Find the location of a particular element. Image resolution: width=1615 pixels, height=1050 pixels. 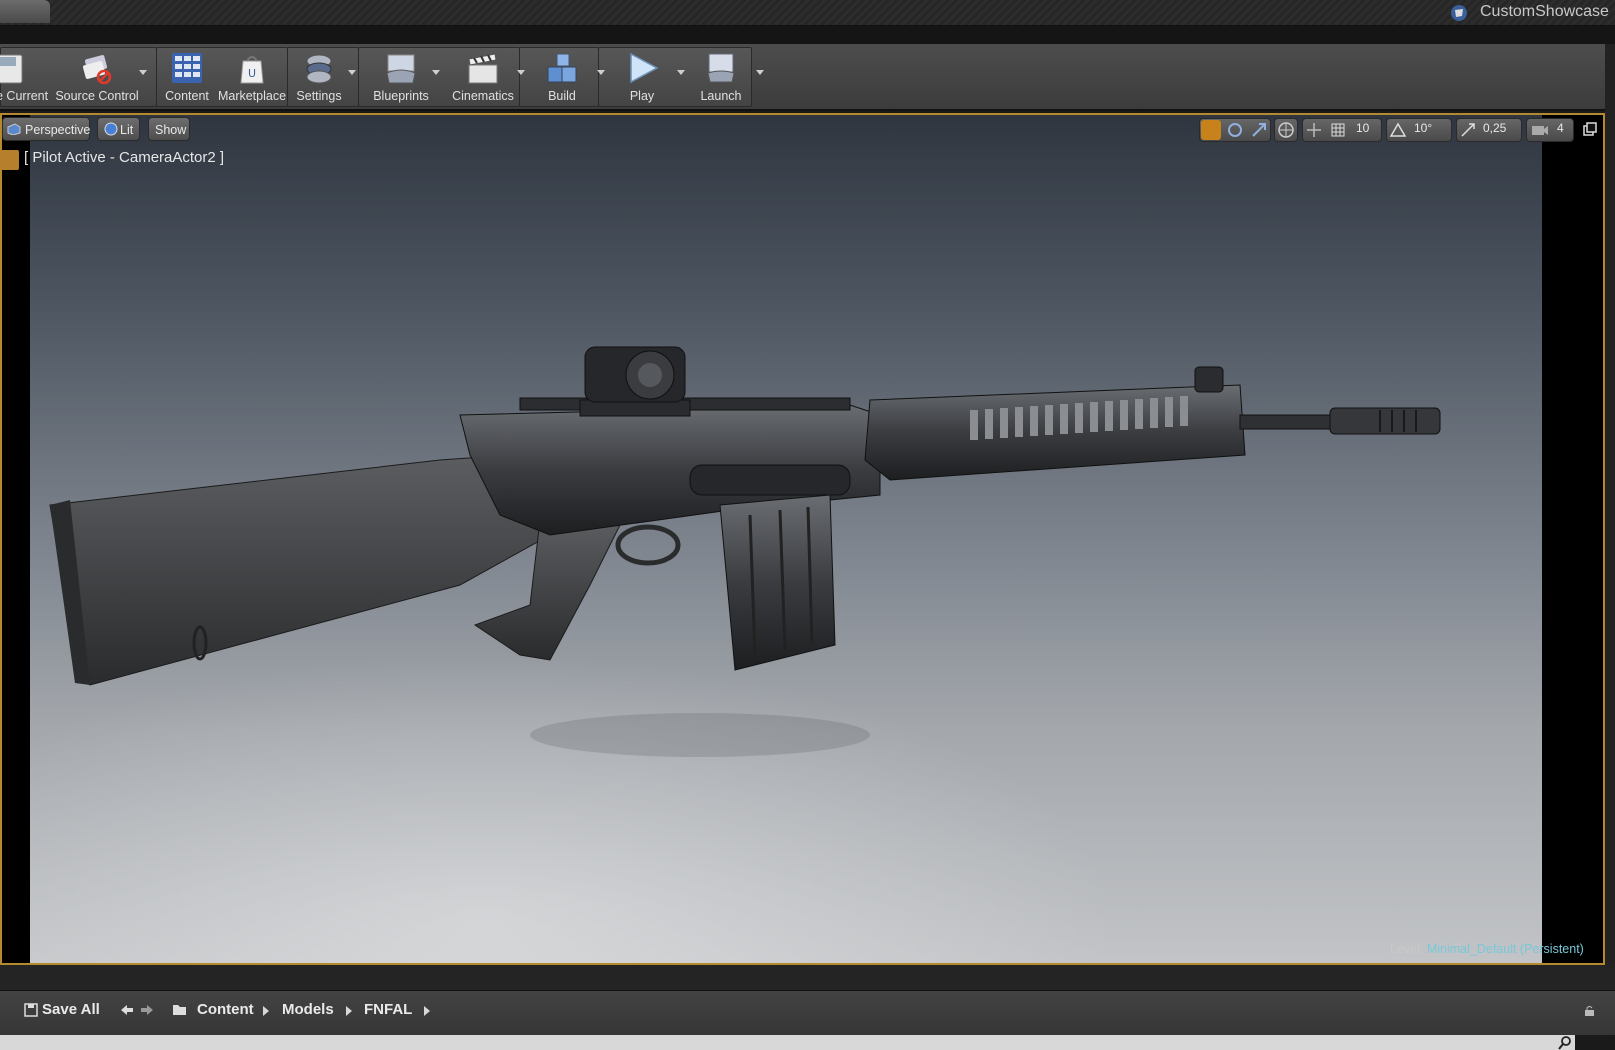

content-button: Content is located at coordinates (187, 76).